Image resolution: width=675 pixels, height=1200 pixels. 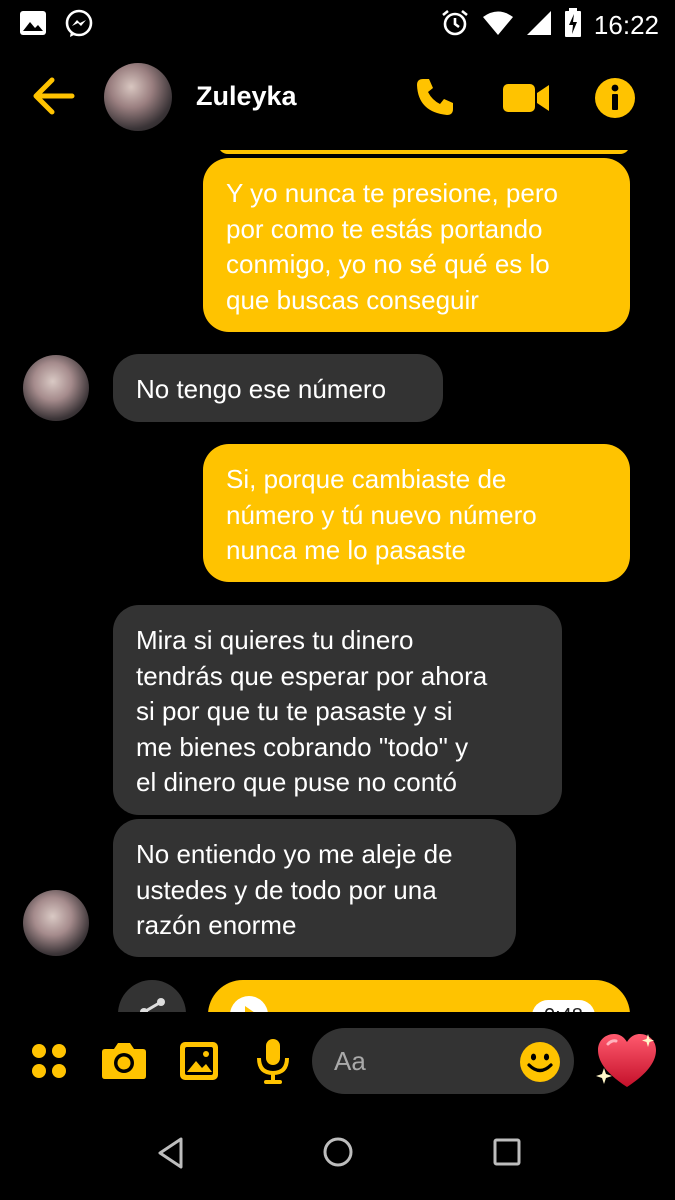 I want to click on circle-home-icon, so click(x=338, y=1152).